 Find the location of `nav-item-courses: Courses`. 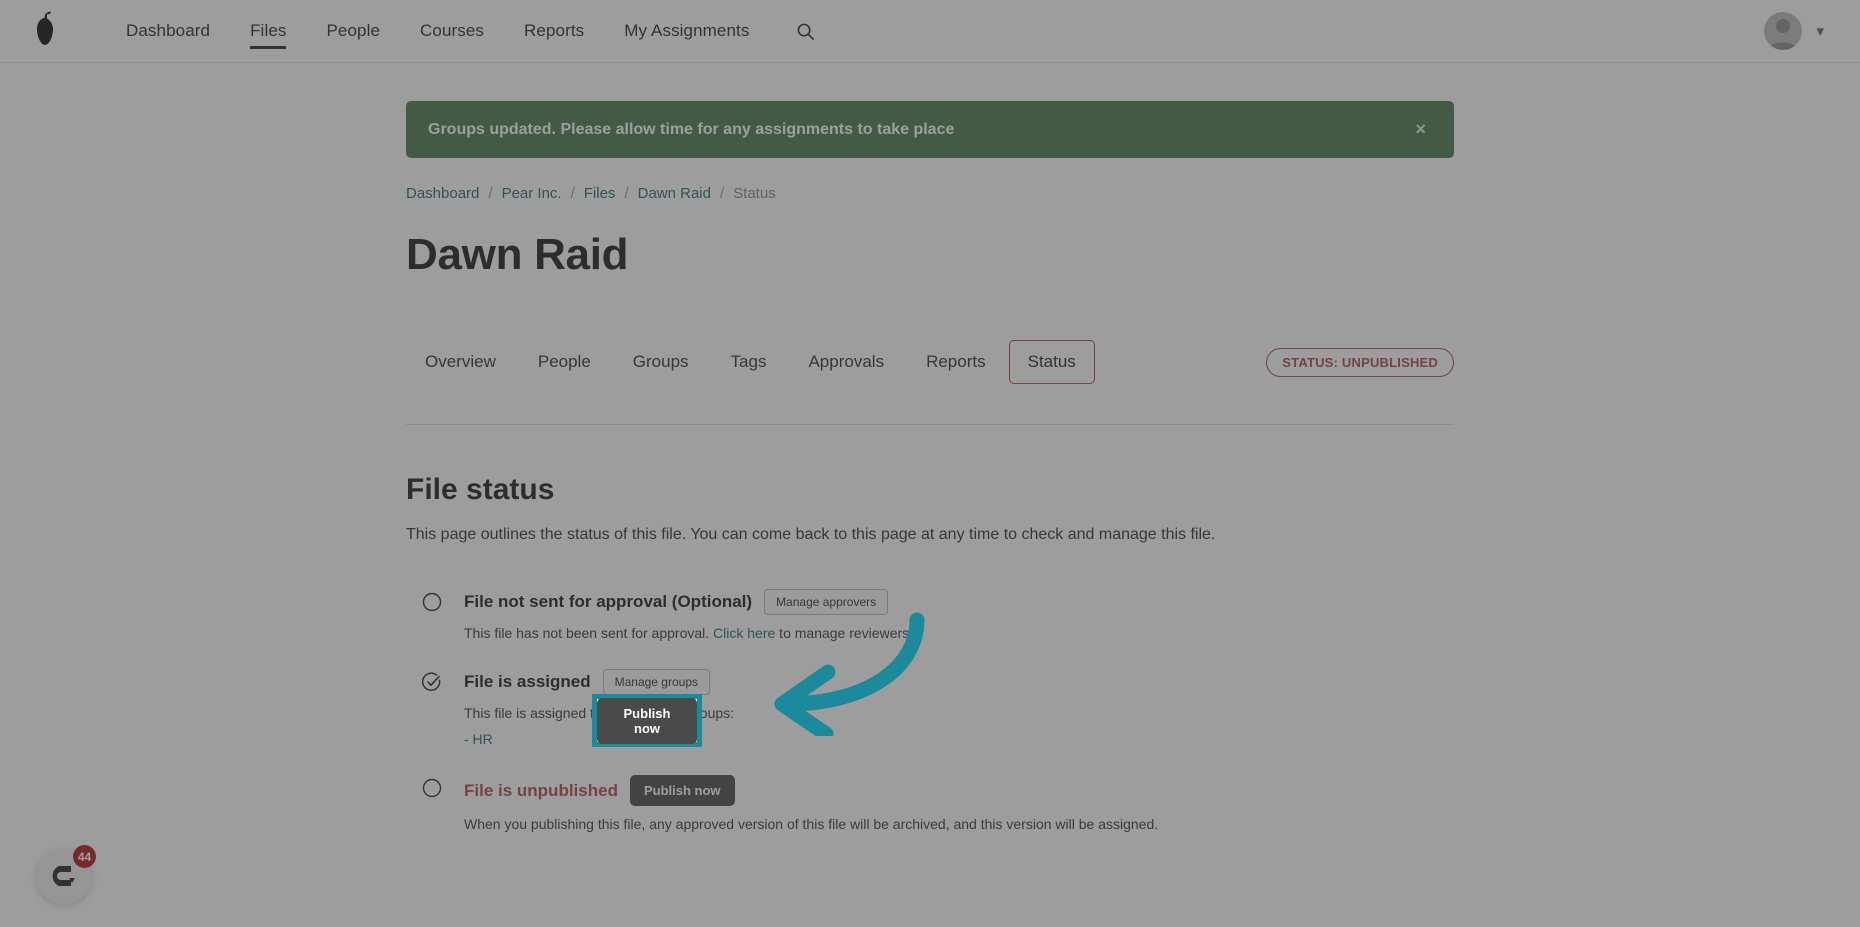

nav-item-courses: Courses is located at coordinates (452, 31).